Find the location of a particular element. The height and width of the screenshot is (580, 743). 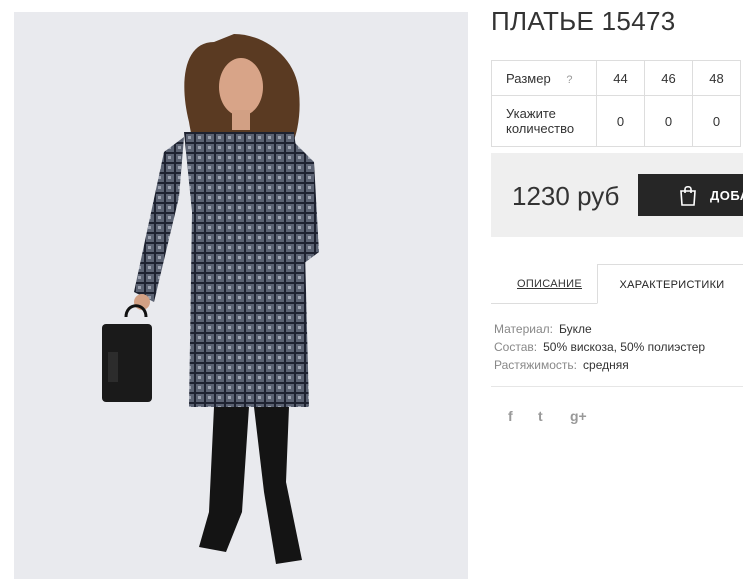

characteristic-row: Состав: 50% вискоза, 50% полиэстер is located at coordinates (599, 347).